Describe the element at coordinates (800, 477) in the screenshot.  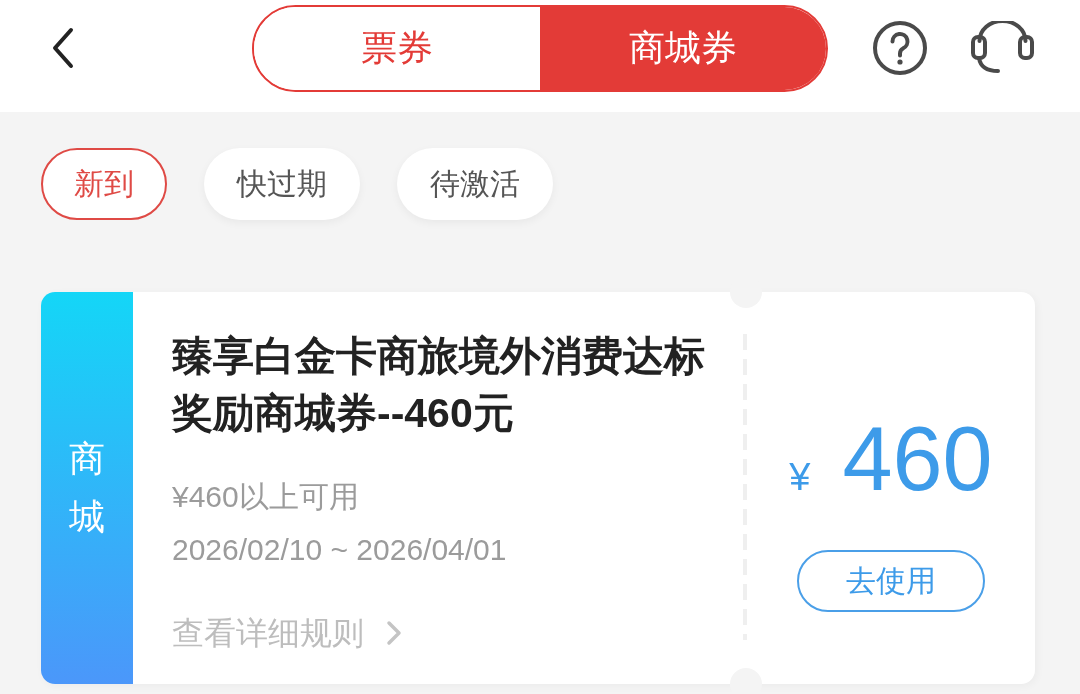
I see `currency-symbol: ¥` at that location.